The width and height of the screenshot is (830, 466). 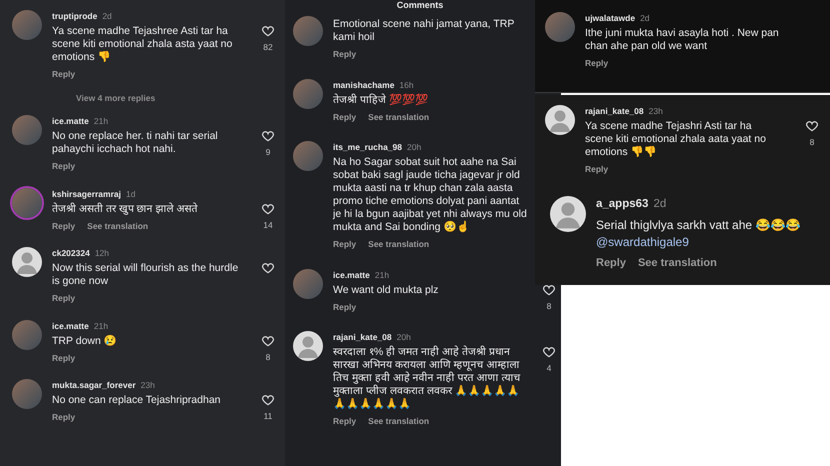 What do you see at coordinates (610, 18) in the screenshot?
I see `username: ujwalatawde` at bounding box center [610, 18].